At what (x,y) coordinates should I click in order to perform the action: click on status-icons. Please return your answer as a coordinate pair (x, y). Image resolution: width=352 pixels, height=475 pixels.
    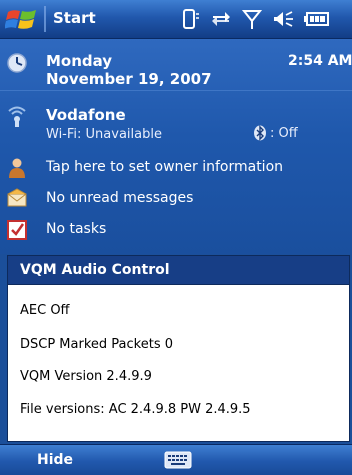
    Looking at the image, I should click on (265, 19).